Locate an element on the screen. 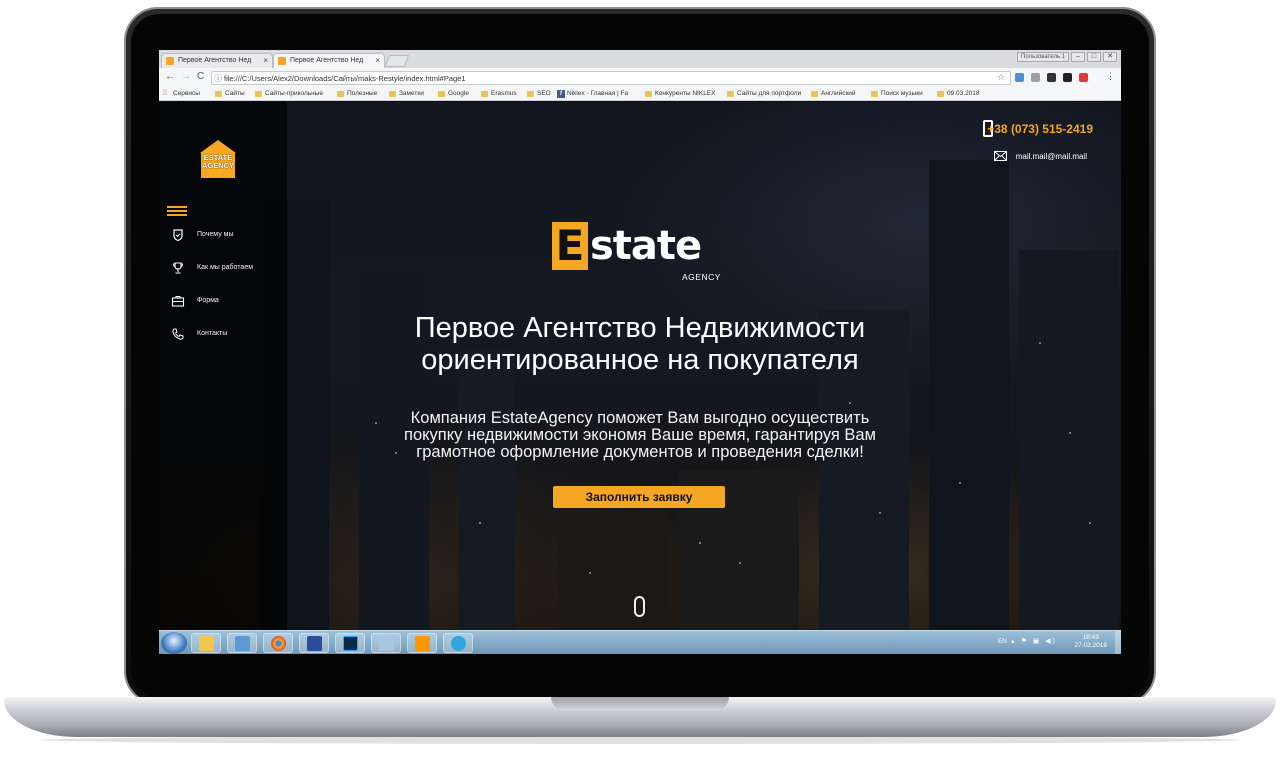 This screenshot has height=758, width=1280. taskbar-app-notes is located at coordinates (386, 643).